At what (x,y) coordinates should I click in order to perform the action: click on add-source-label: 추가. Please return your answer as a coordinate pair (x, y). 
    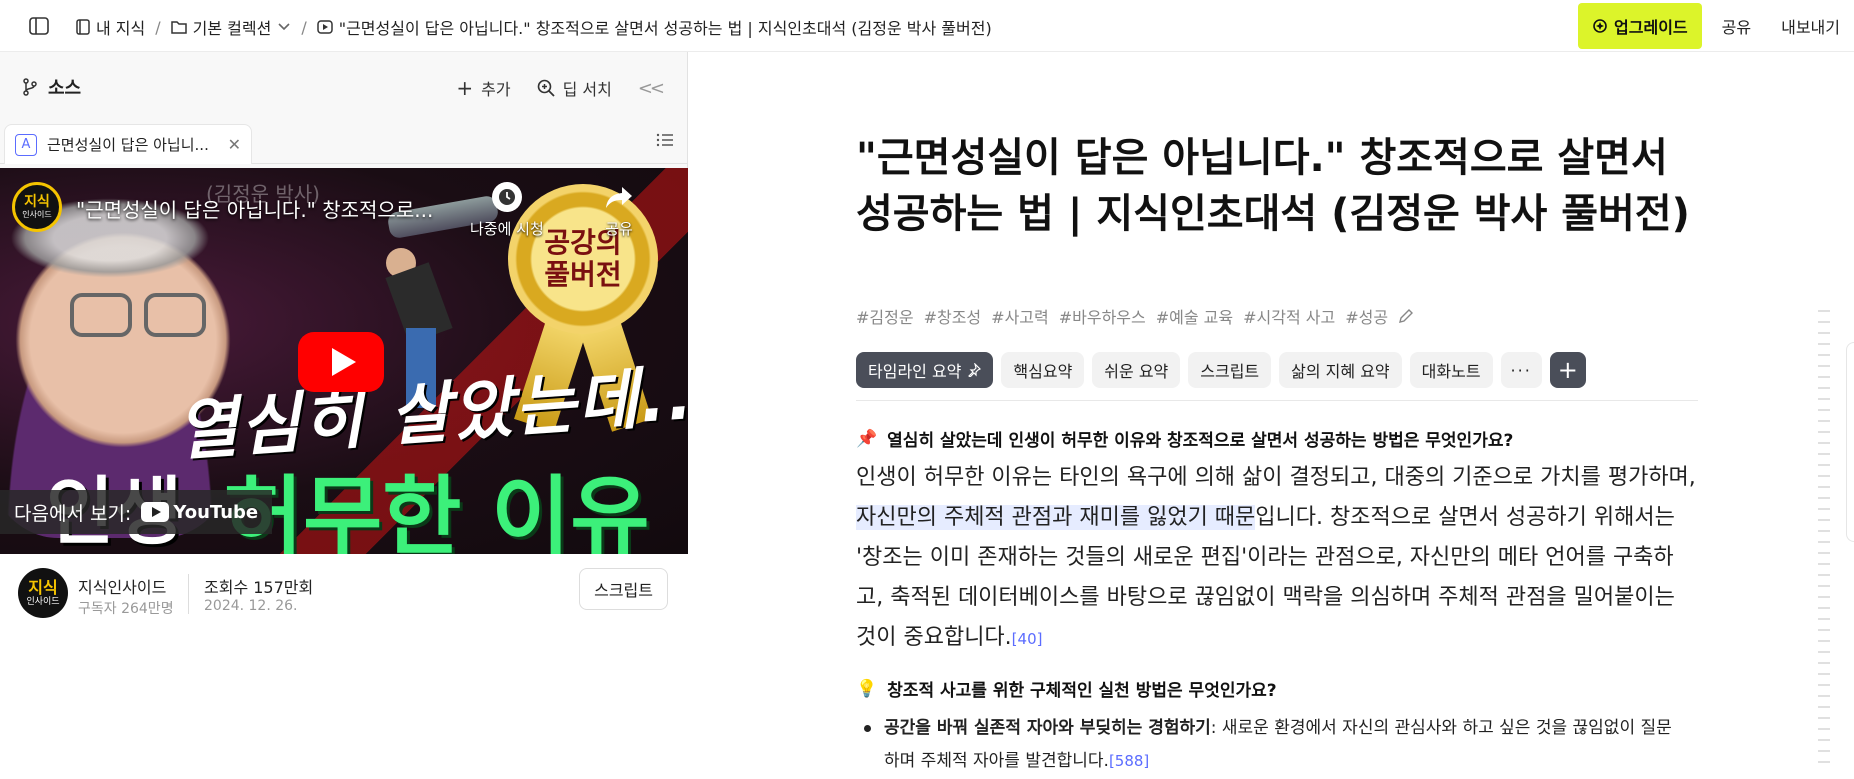
    Looking at the image, I should click on (496, 89).